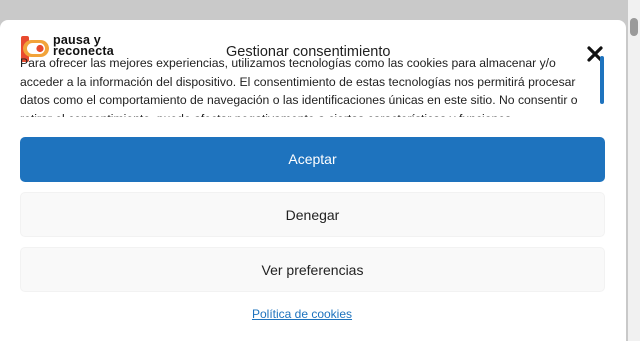 This screenshot has height=341, width=640. Describe the element at coordinates (634, 27) in the screenshot. I see `page-scrollbar-thumb` at that location.